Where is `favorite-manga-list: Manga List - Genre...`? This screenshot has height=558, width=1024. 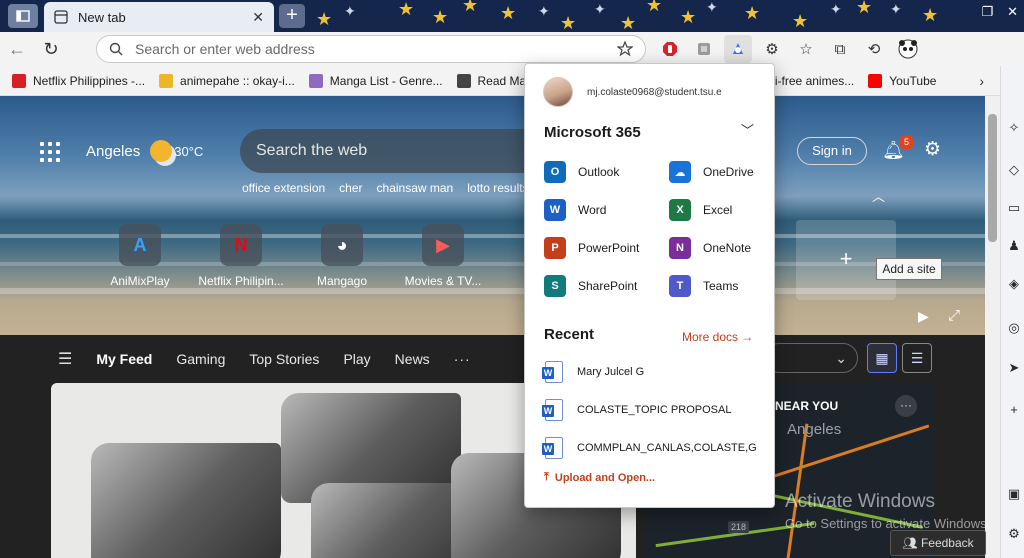
favorite-manga-list: Manga List - Genre... is located at coordinates (375, 80).